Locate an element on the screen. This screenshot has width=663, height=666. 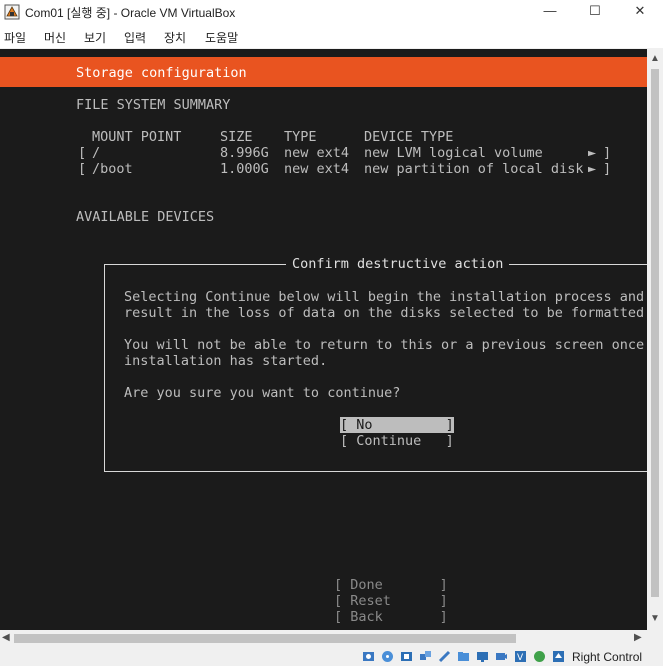
row-device: new partition of local disk is located at coordinates (474, 169).